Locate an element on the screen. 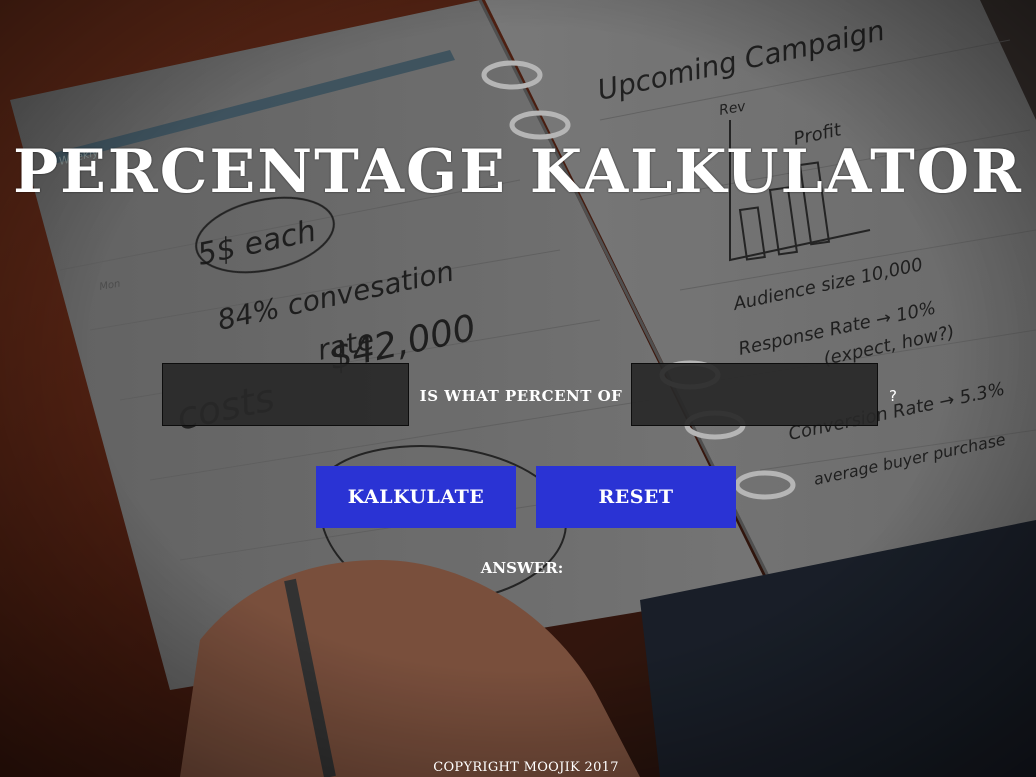 Image resolution: width=1036 pixels, height=777 pixels. reset-button: RESET is located at coordinates (636, 497).